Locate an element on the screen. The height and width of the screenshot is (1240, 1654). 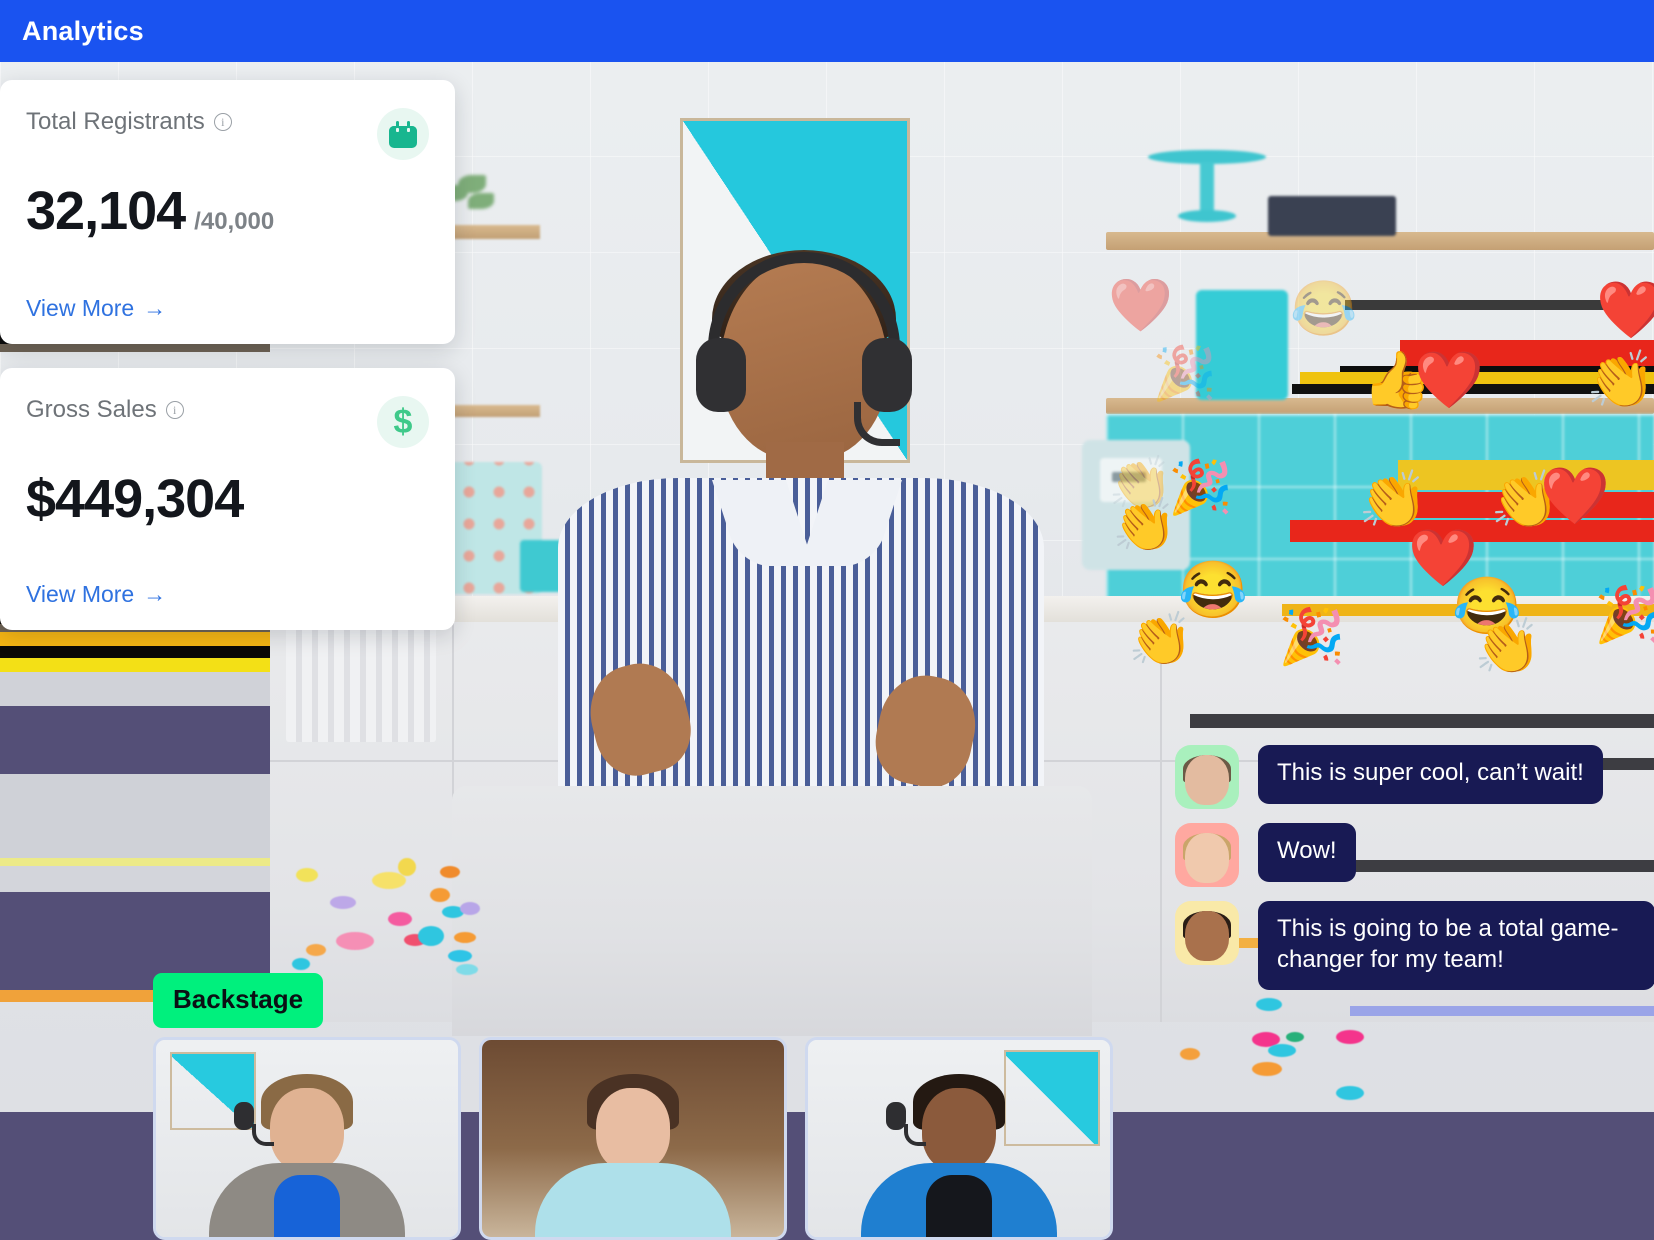
card-label-group: Total Registrants i is located at coordinates (129, 122).